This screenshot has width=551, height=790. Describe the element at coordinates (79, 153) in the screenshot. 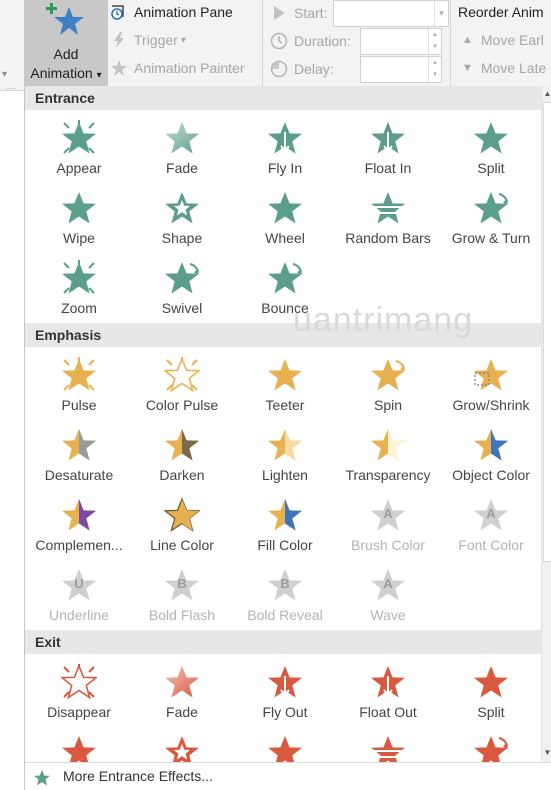

I see `effect-appear: Appear` at that location.